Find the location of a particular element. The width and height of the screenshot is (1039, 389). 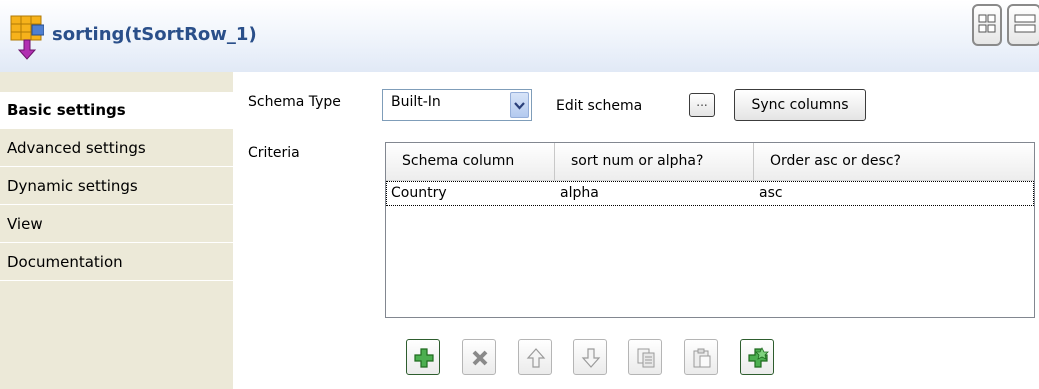

schema-type-select: Built-In is located at coordinates (457, 105).